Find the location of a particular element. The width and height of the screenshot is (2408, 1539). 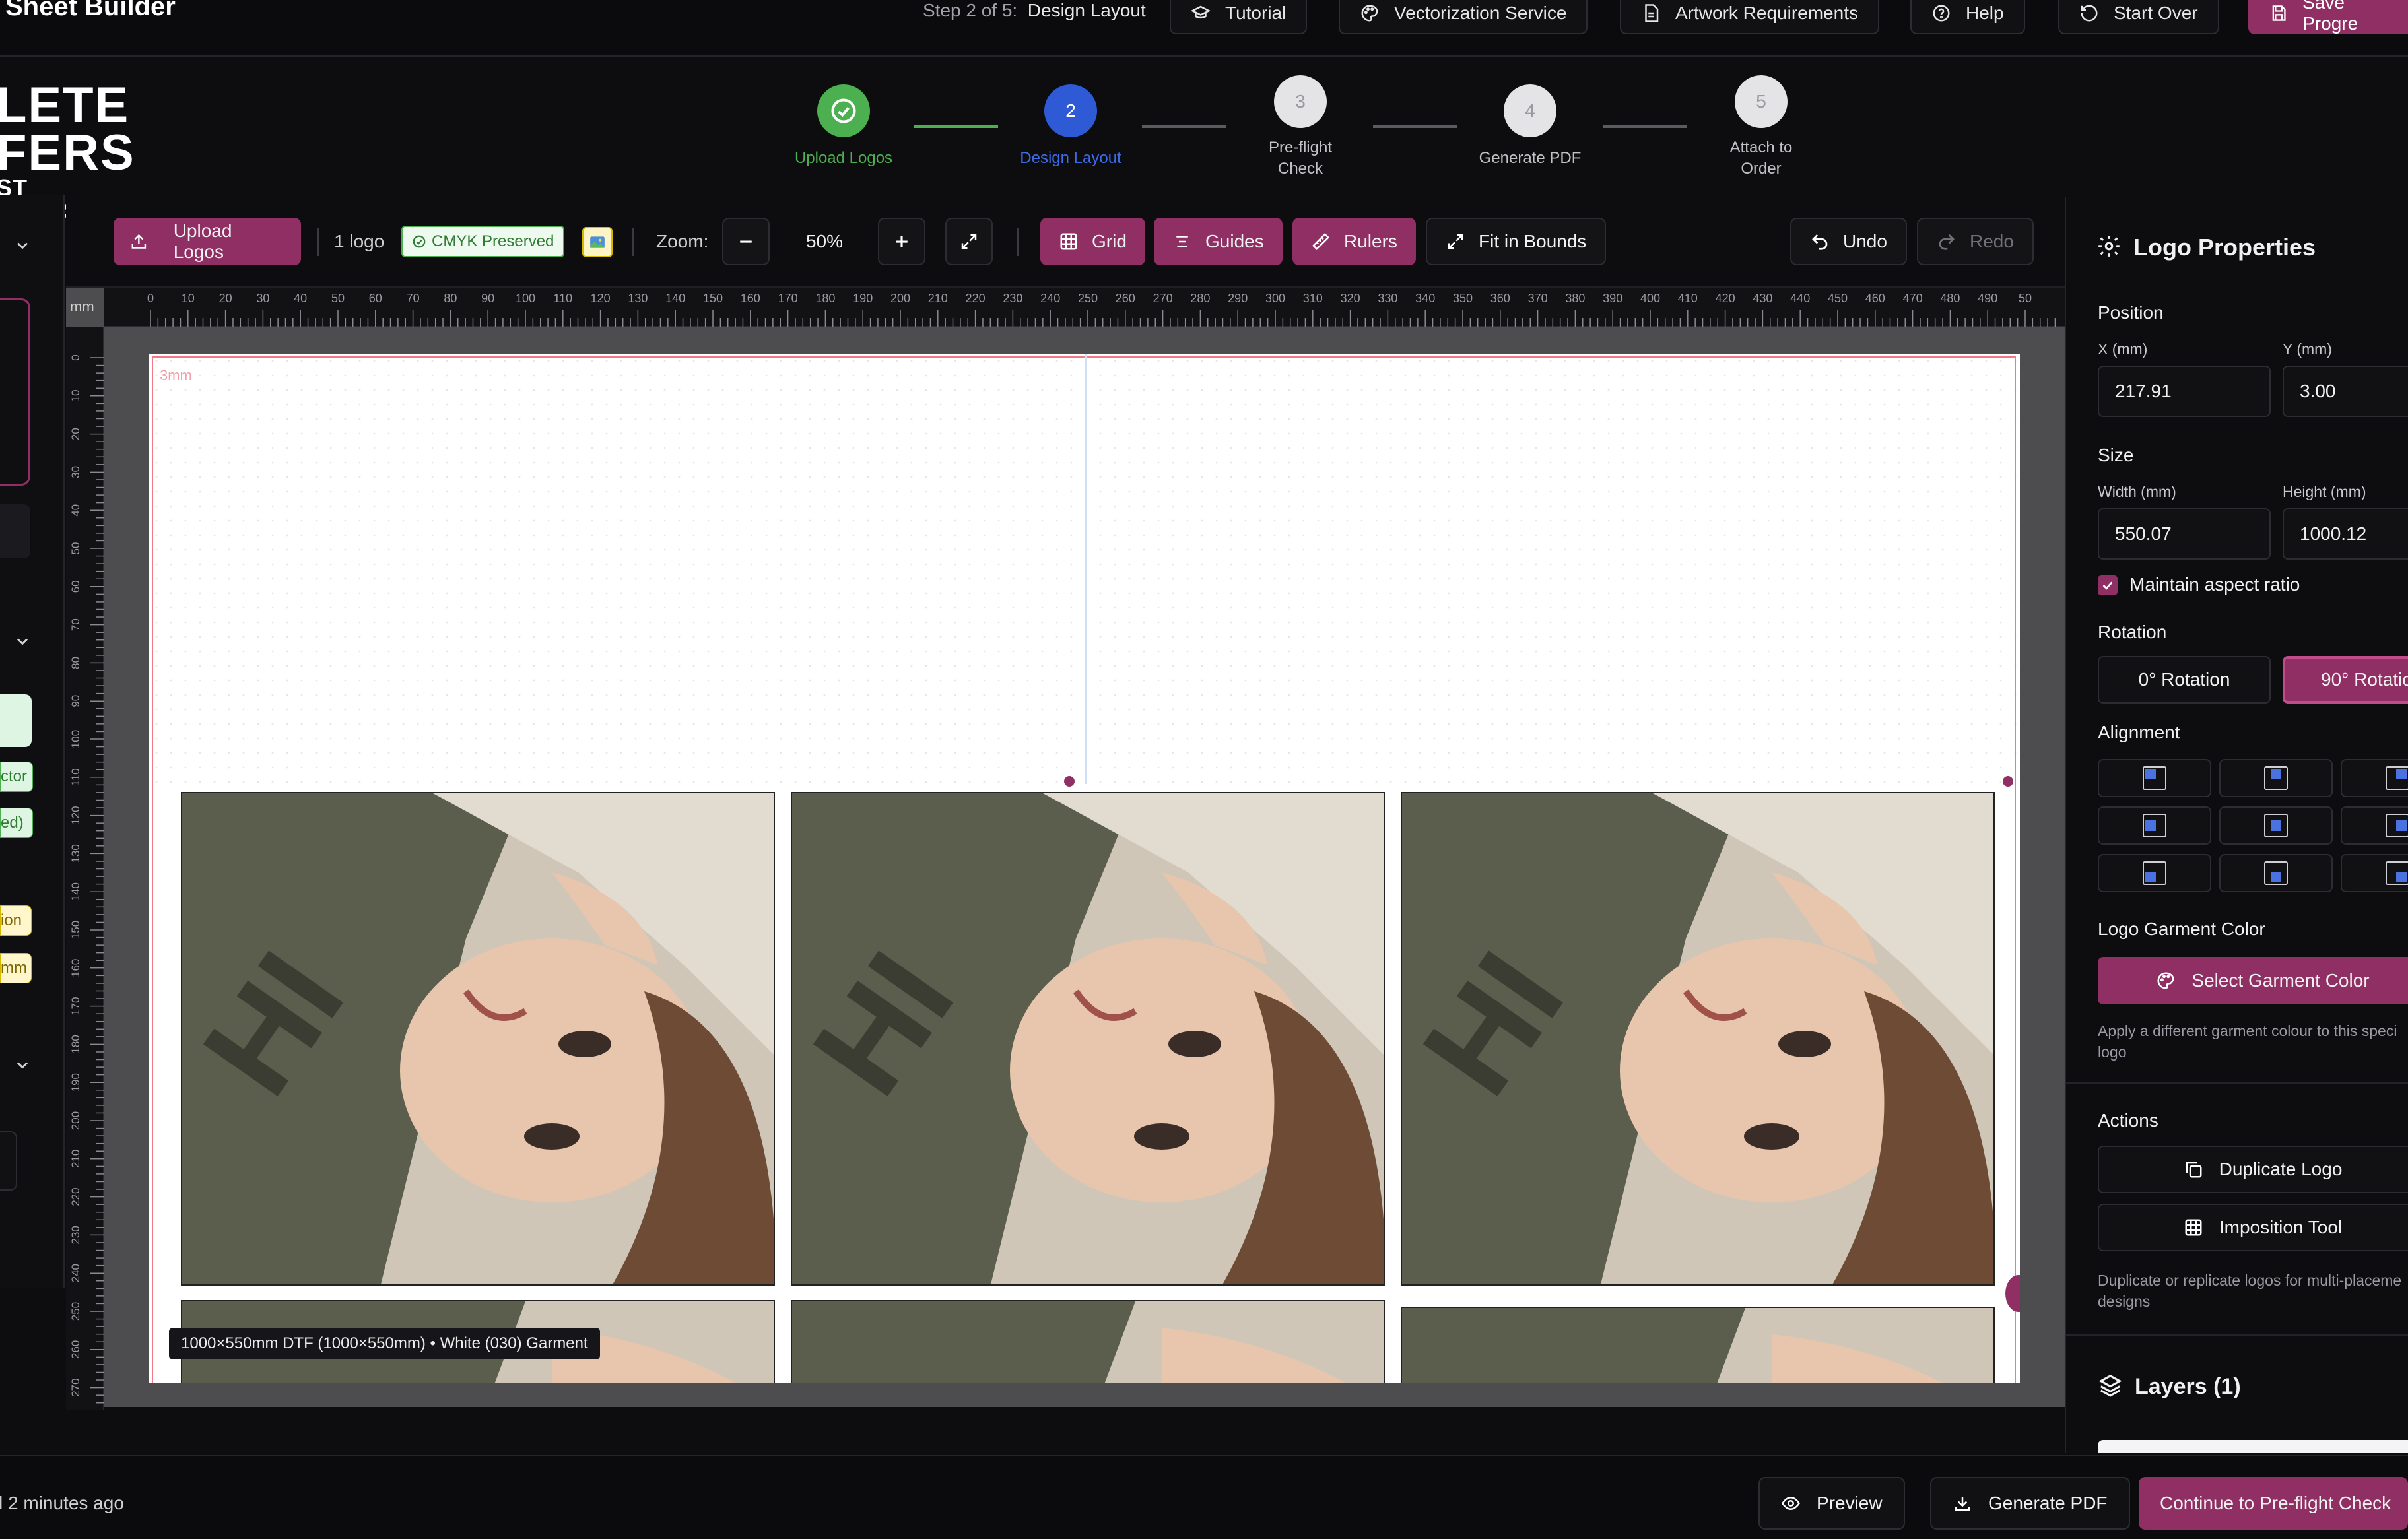

ruler-tick-label: 300 is located at coordinates (1275, 298).